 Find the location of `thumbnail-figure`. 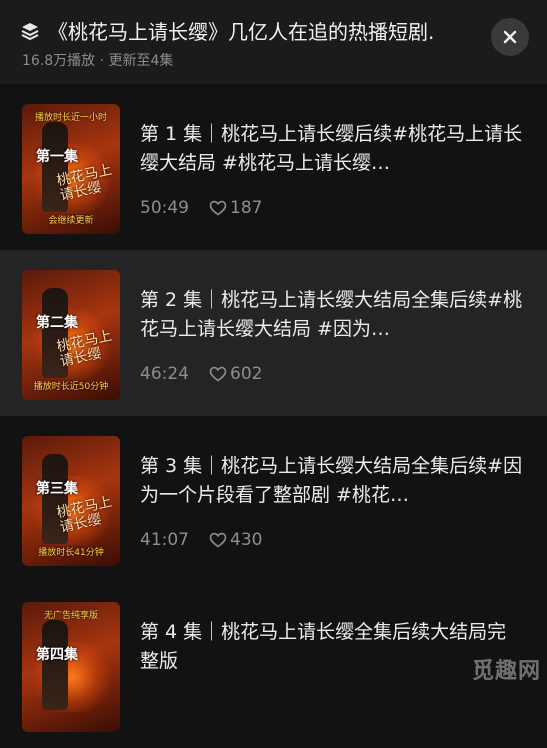

thumbnail-figure is located at coordinates (55, 665).